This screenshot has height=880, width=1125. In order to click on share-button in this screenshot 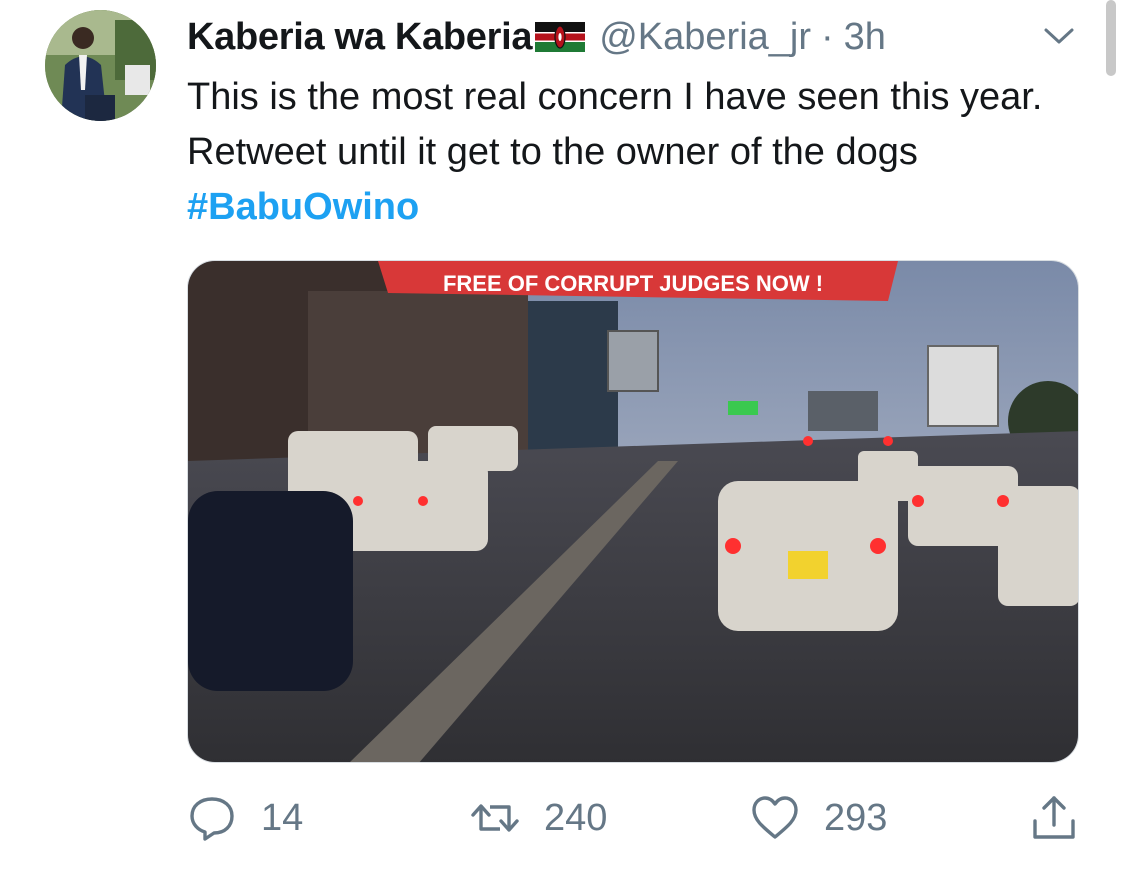, I will do `click(1054, 818)`.